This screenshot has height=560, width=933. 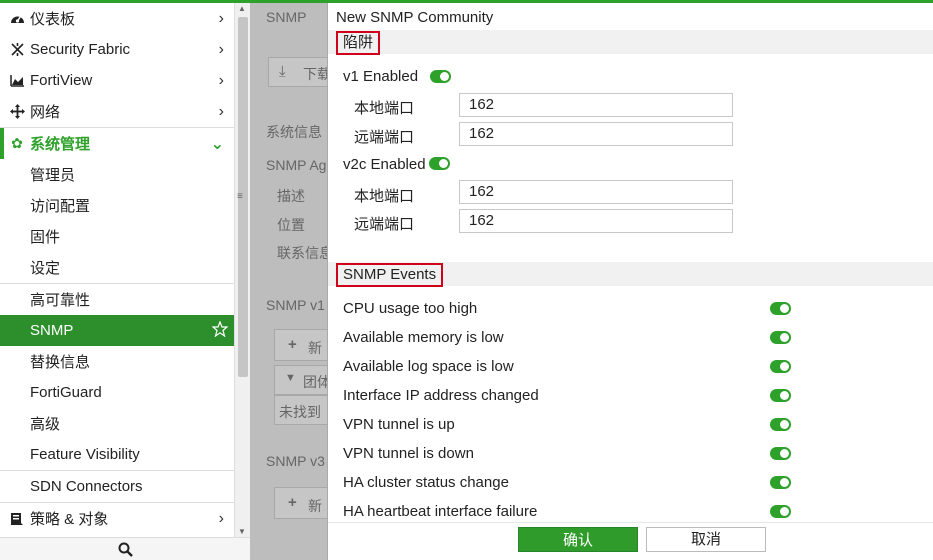 What do you see at coordinates (220, 330) in the screenshot?
I see `star-icon` at bounding box center [220, 330].